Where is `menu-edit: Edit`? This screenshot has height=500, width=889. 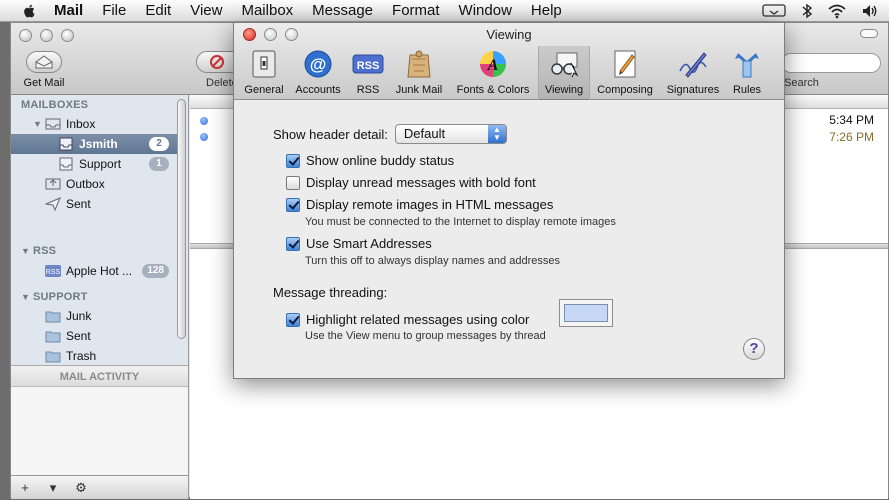 menu-edit: Edit is located at coordinates (158, 11).